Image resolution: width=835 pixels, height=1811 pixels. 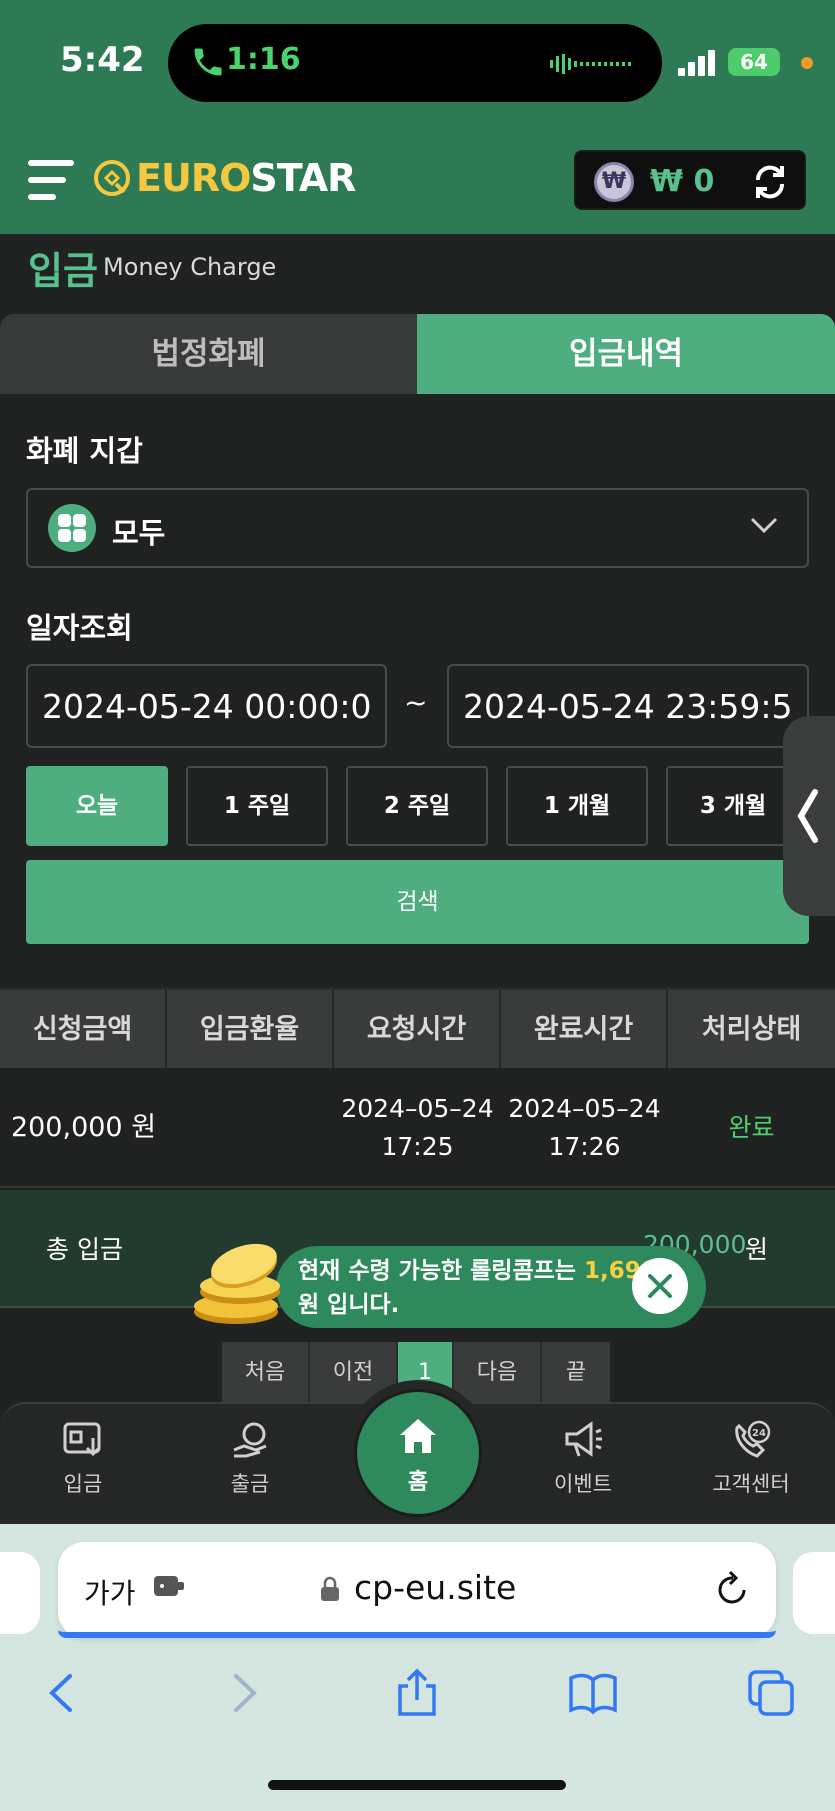 What do you see at coordinates (20, 1593) in the screenshot?
I see `previous-tab-peek` at bounding box center [20, 1593].